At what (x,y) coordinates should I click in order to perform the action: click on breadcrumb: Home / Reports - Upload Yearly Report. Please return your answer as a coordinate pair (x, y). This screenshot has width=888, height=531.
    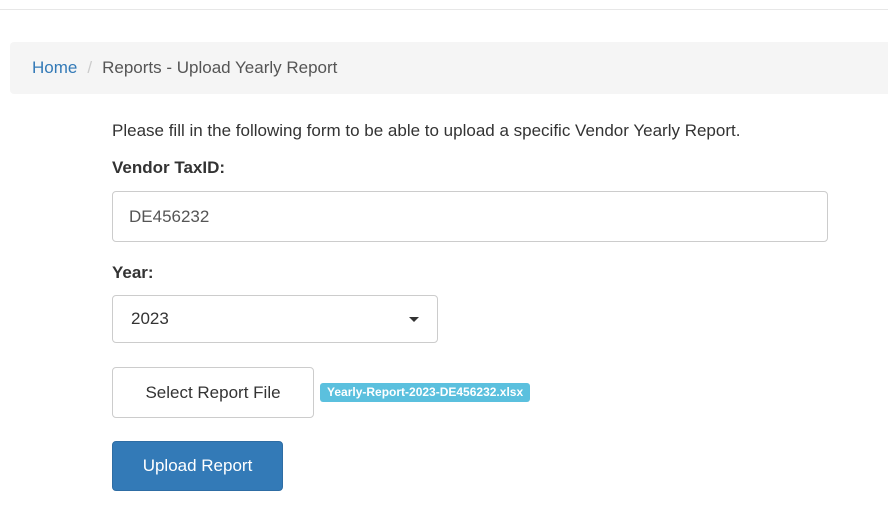
    Looking at the image, I should click on (449, 68).